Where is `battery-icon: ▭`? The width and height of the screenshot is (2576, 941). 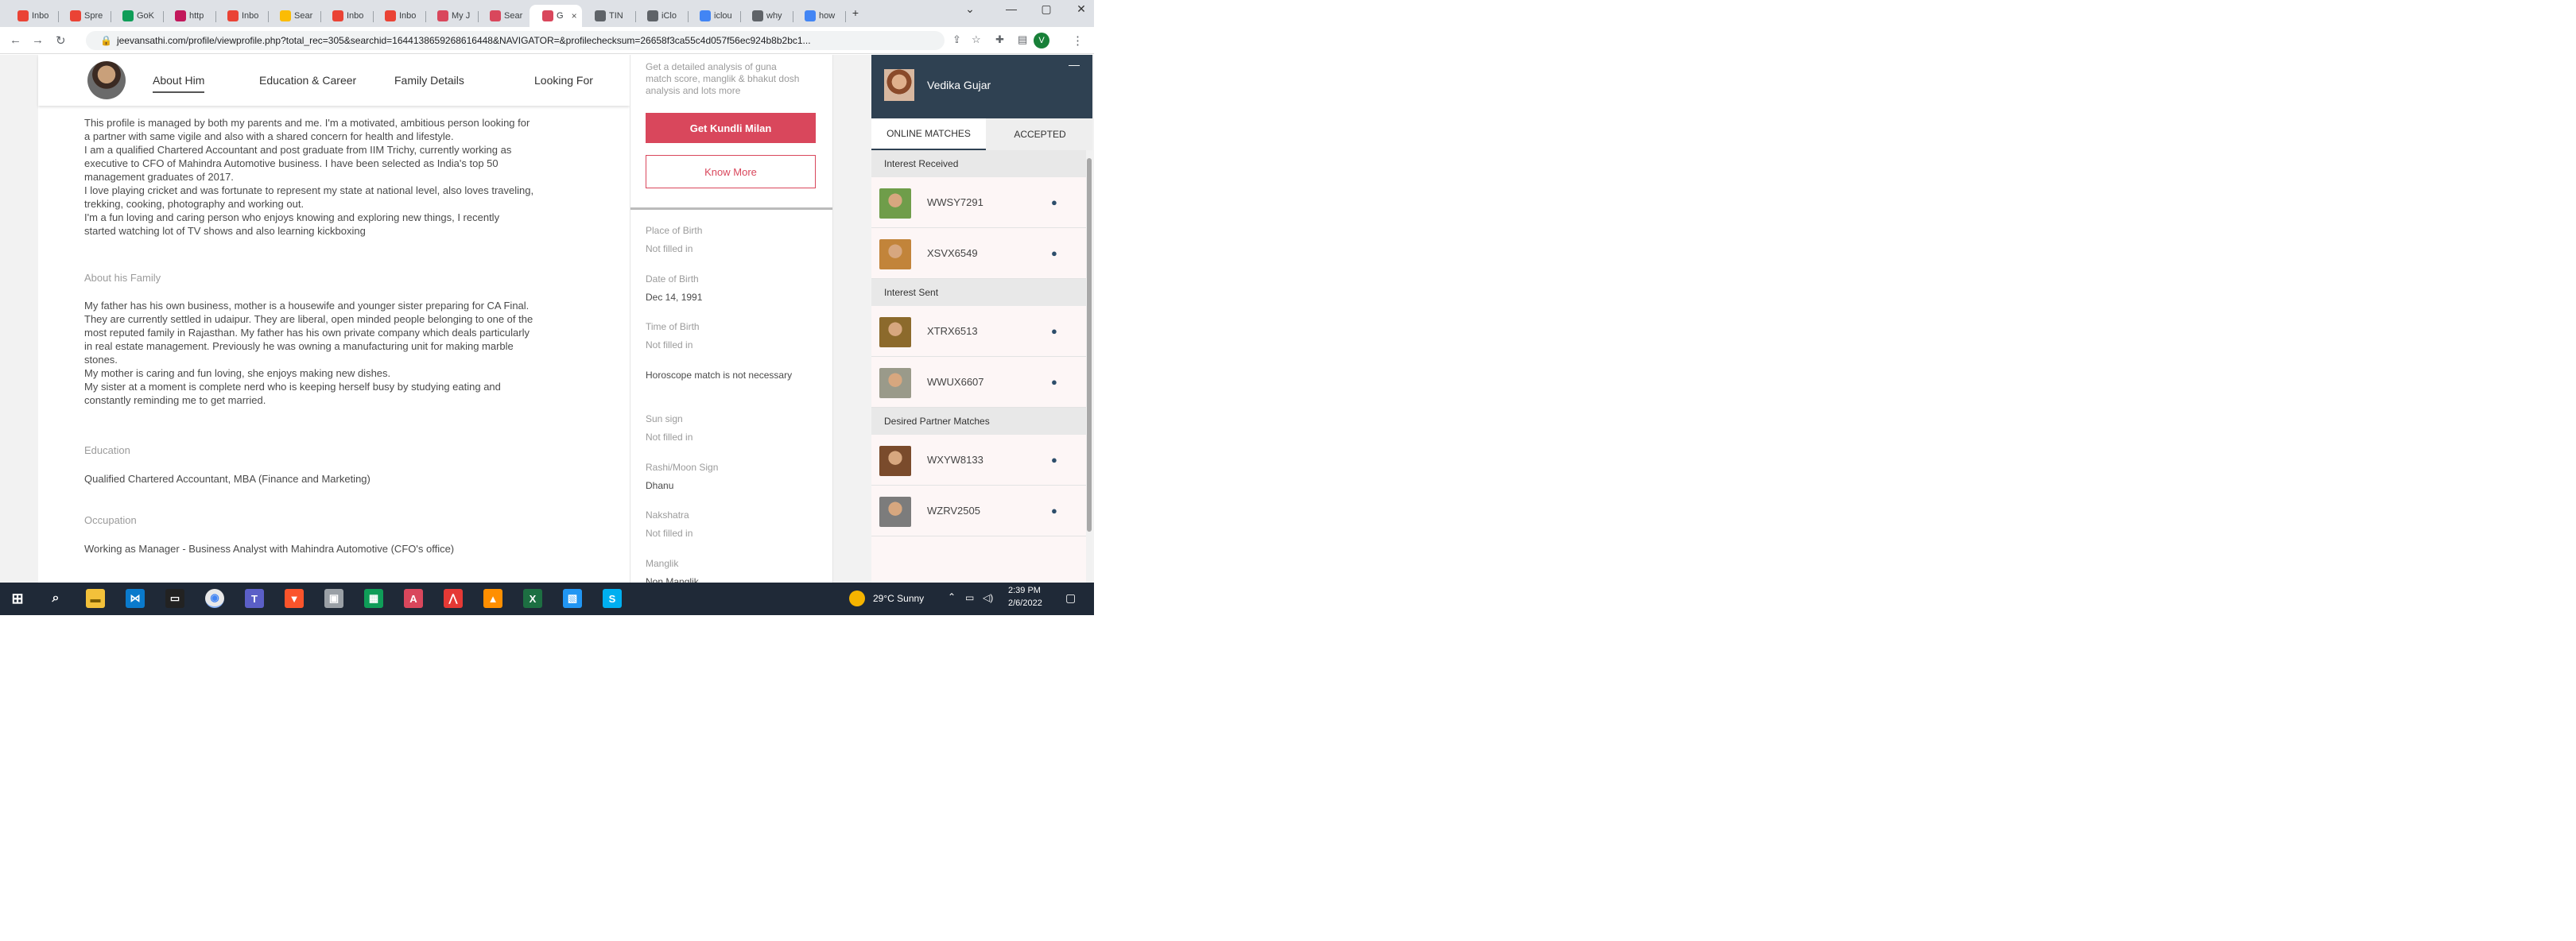
battery-icon: ▭ is located at coordinates (969, 597).